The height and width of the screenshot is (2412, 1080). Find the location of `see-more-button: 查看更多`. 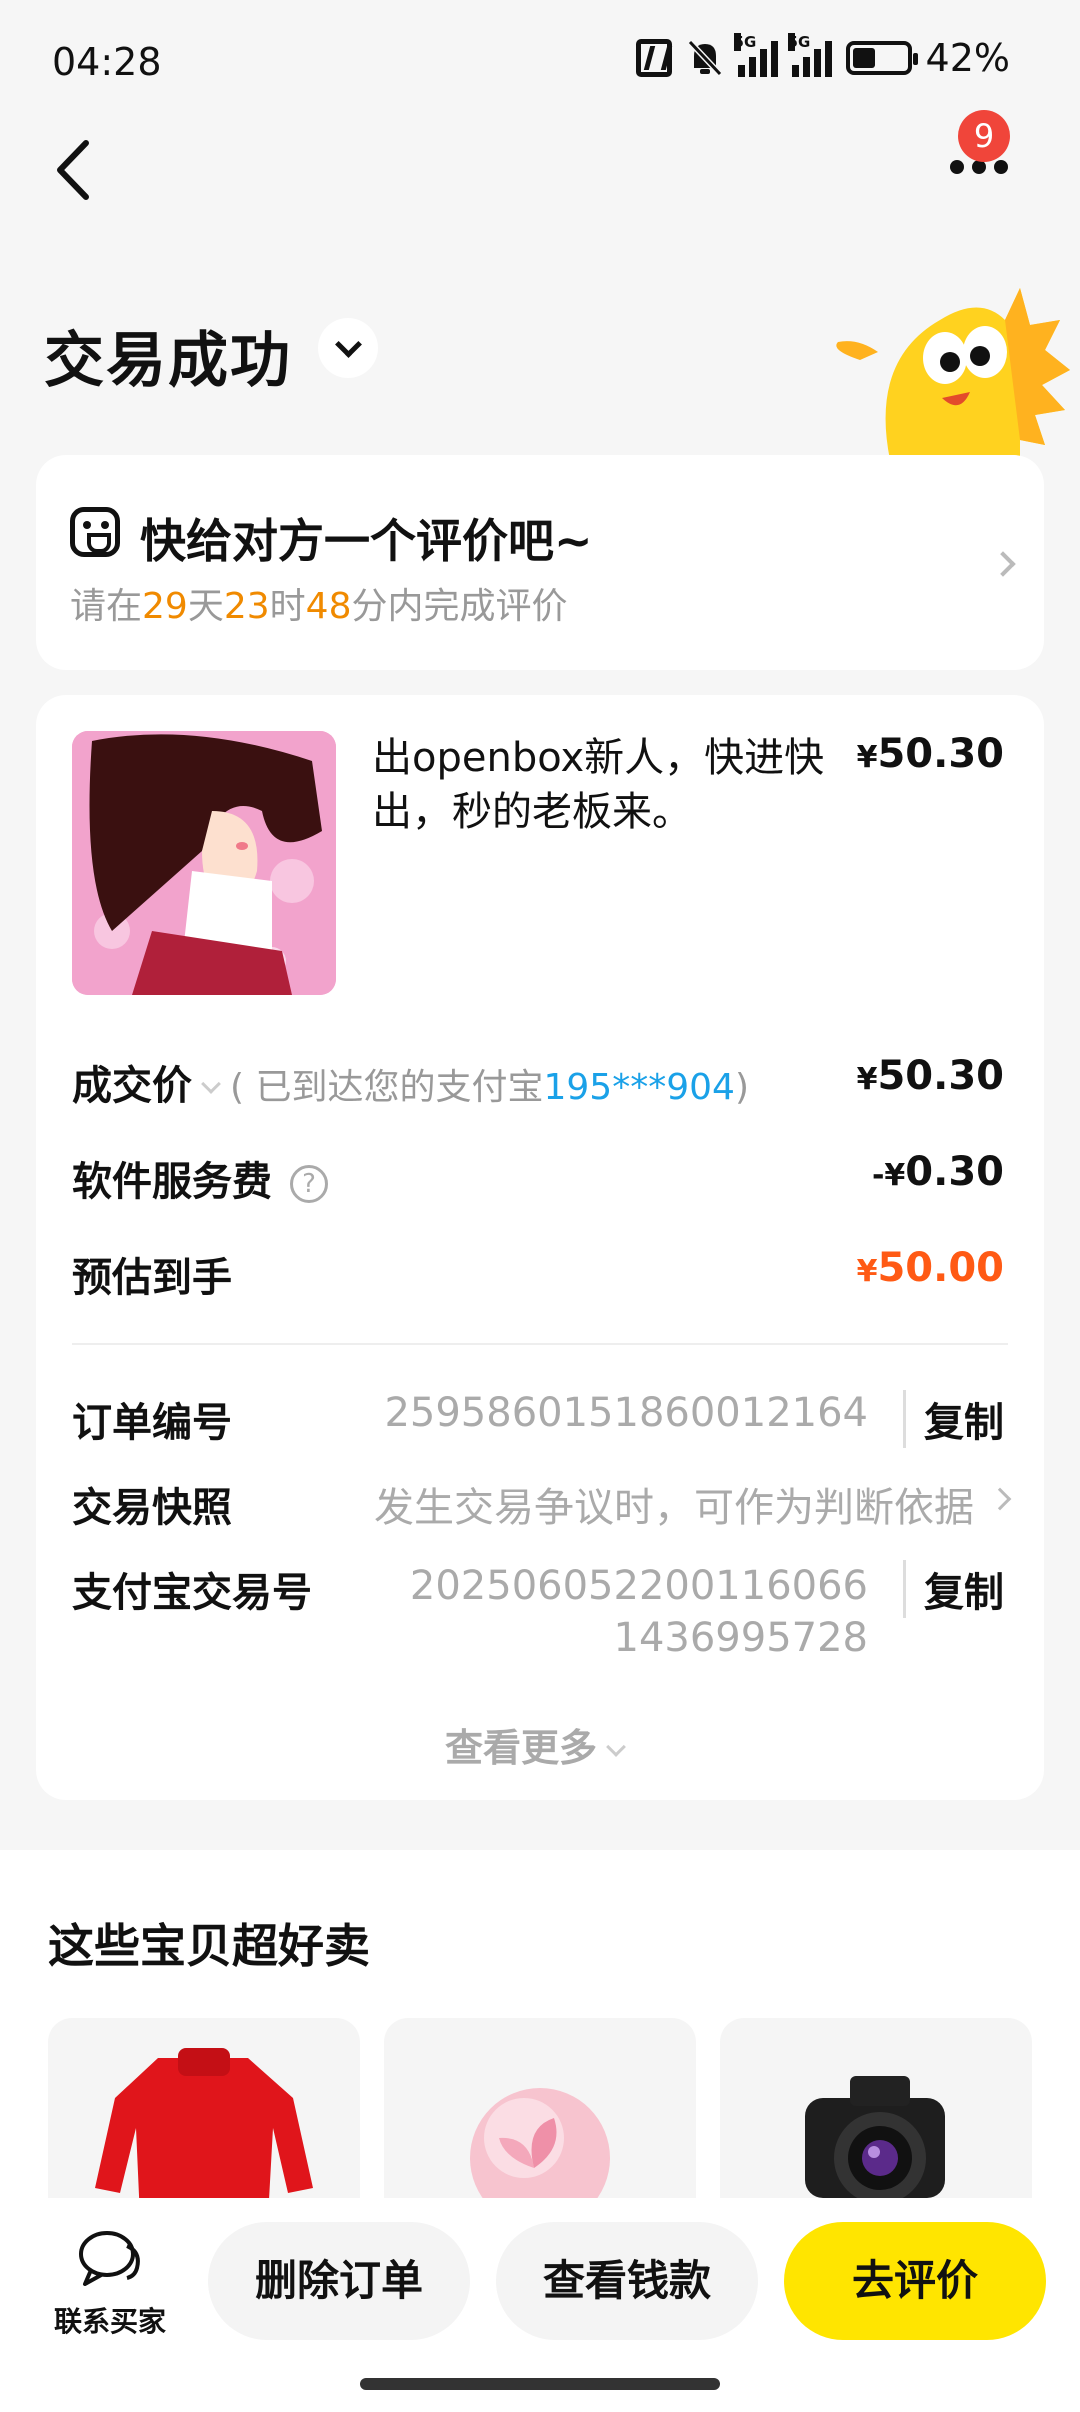

see-more-button: 查看更多 is located at coordinates (540, 1744).